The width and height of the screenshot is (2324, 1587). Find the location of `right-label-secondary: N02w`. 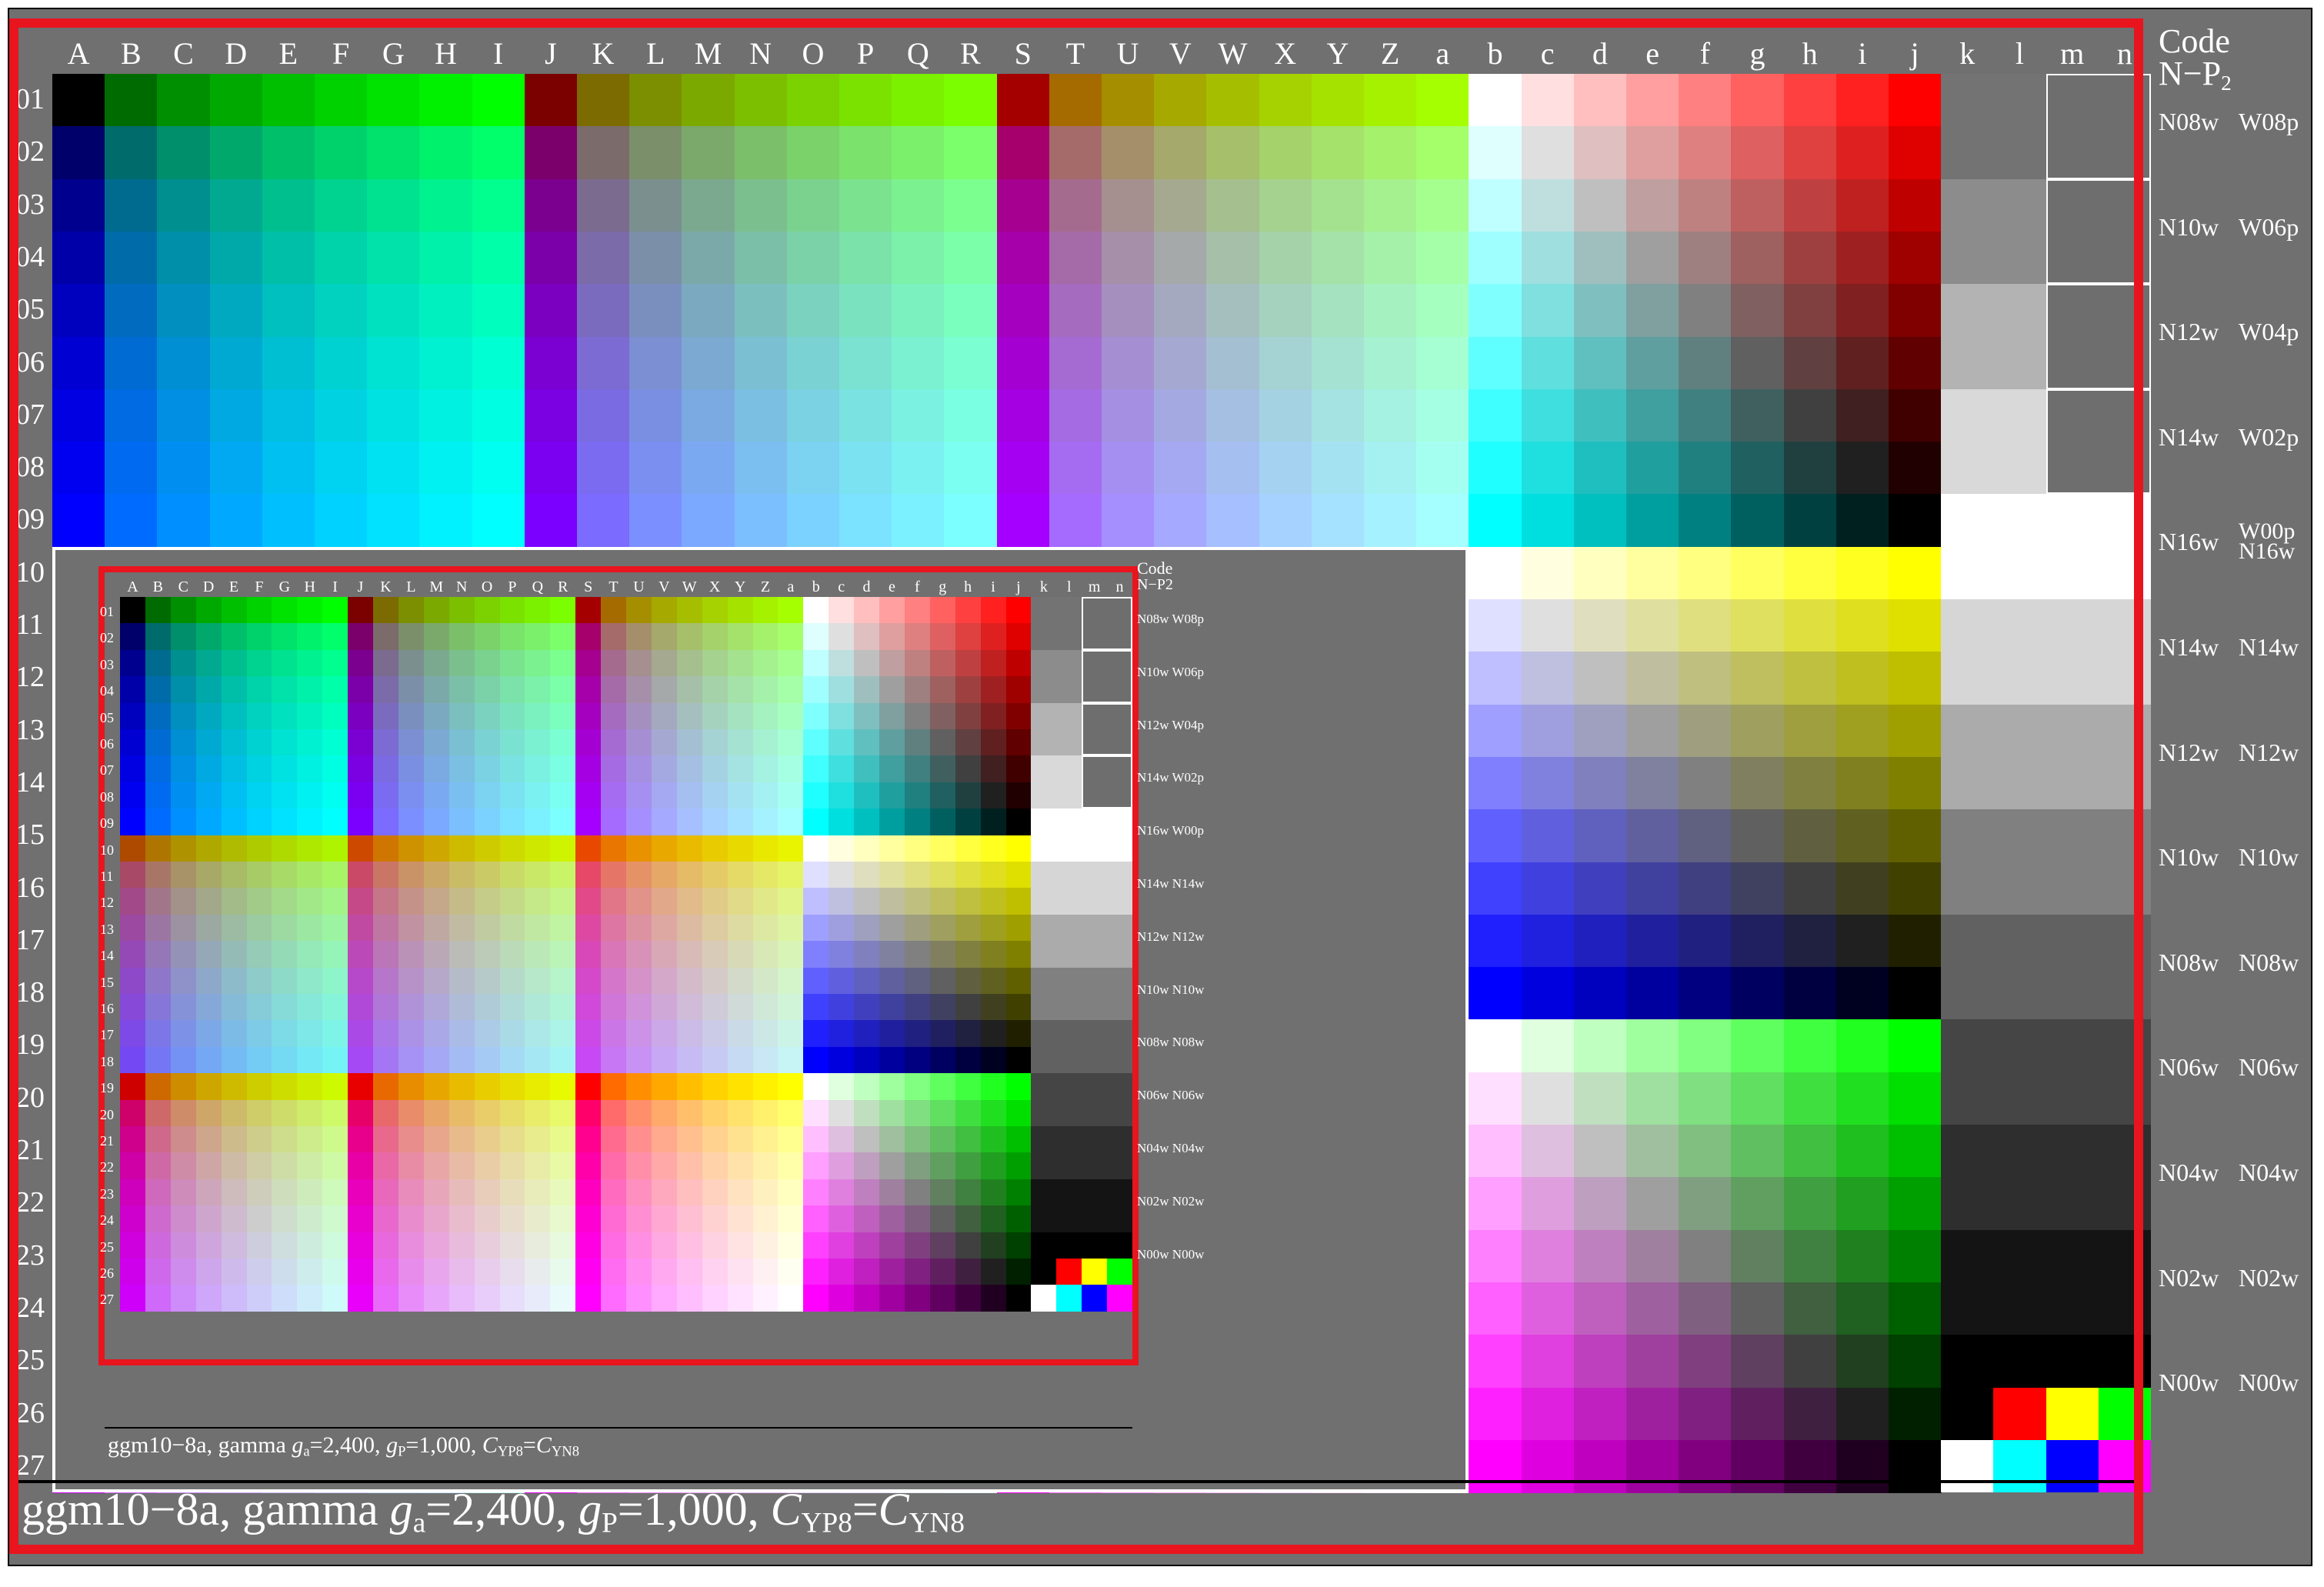

right-label-secondary: N02w is located at coordinates (2269, 1277).